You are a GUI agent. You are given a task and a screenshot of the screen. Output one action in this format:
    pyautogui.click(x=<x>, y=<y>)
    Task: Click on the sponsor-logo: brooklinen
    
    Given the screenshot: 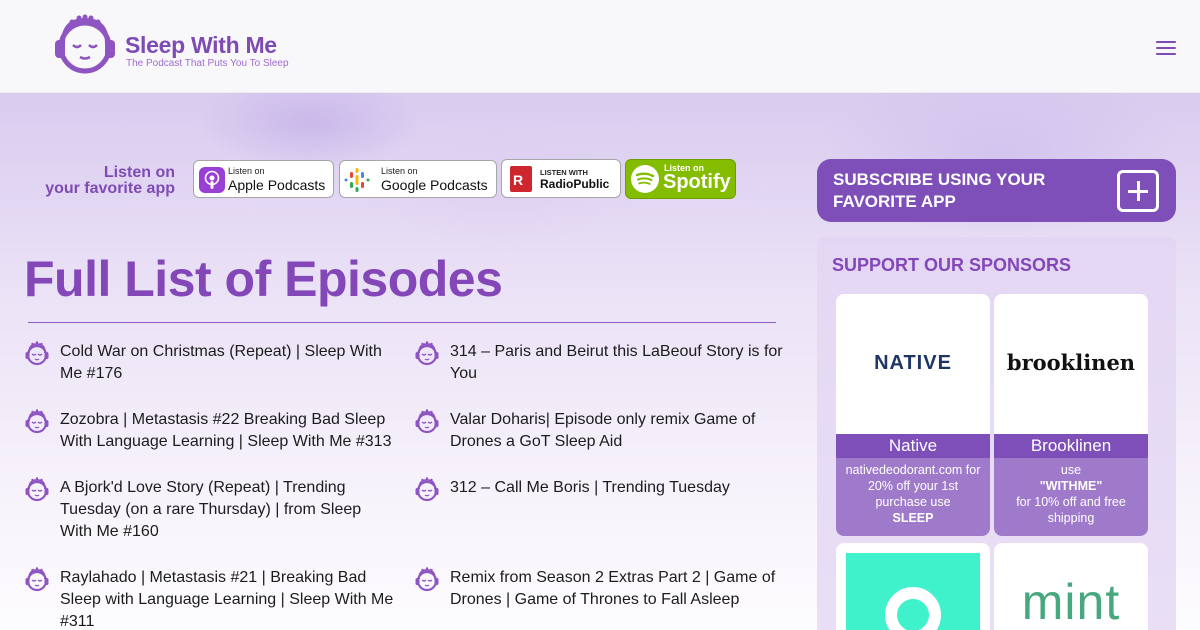 What is the action you would take?
    pyautogui.click(x=1071, y=364)
    